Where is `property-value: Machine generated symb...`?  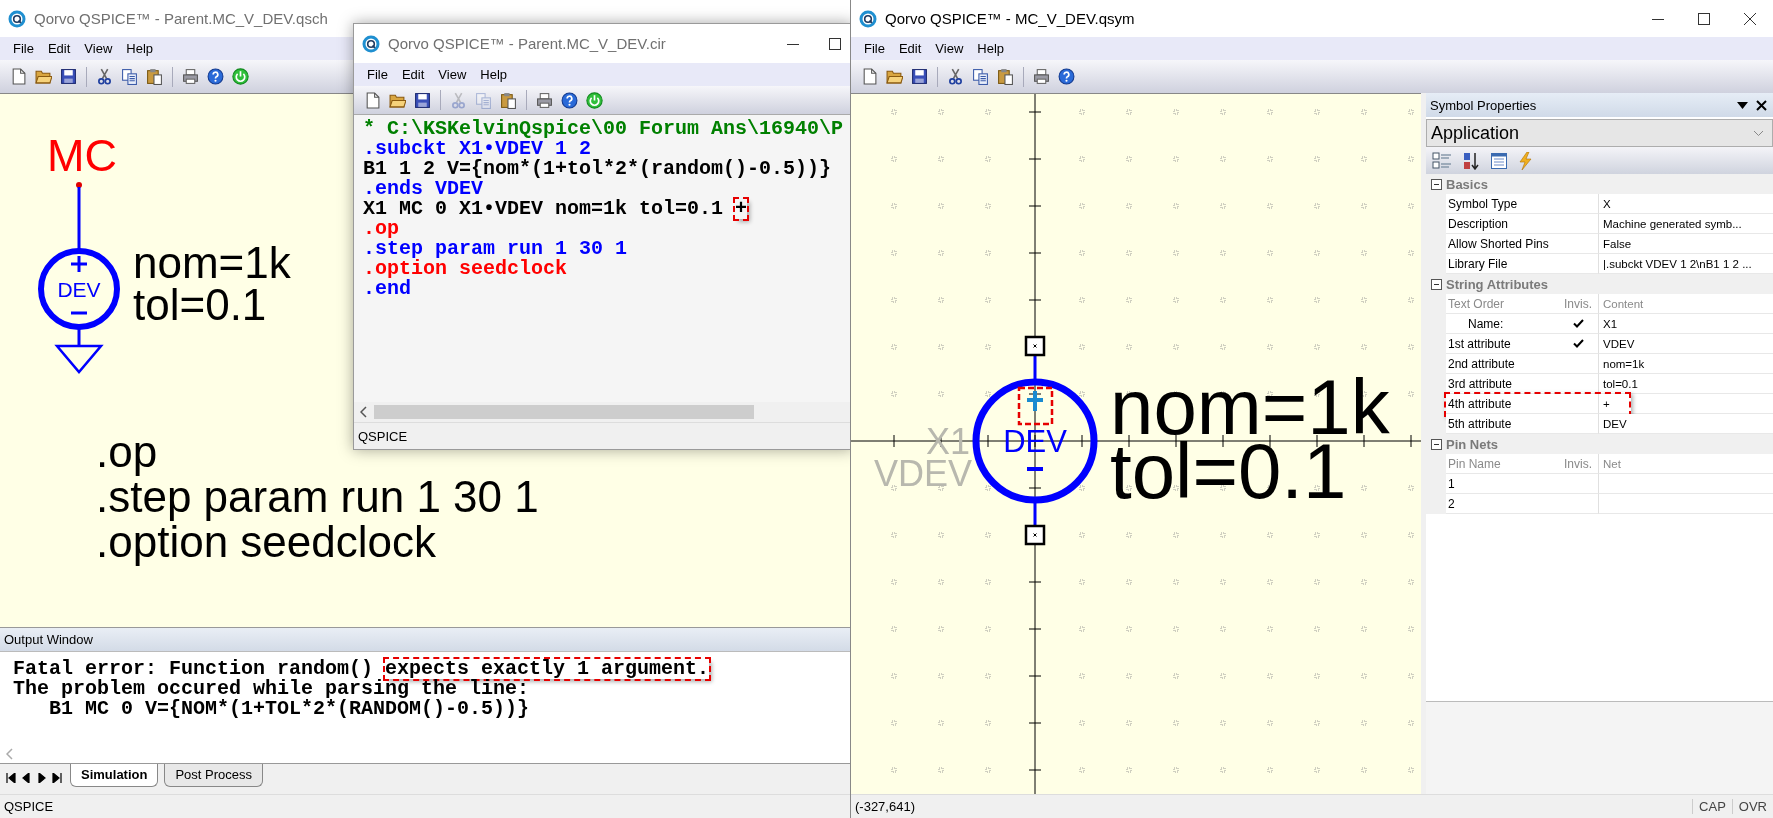
property-value: Machine generated symb... is located at coordinates (1685, 224).